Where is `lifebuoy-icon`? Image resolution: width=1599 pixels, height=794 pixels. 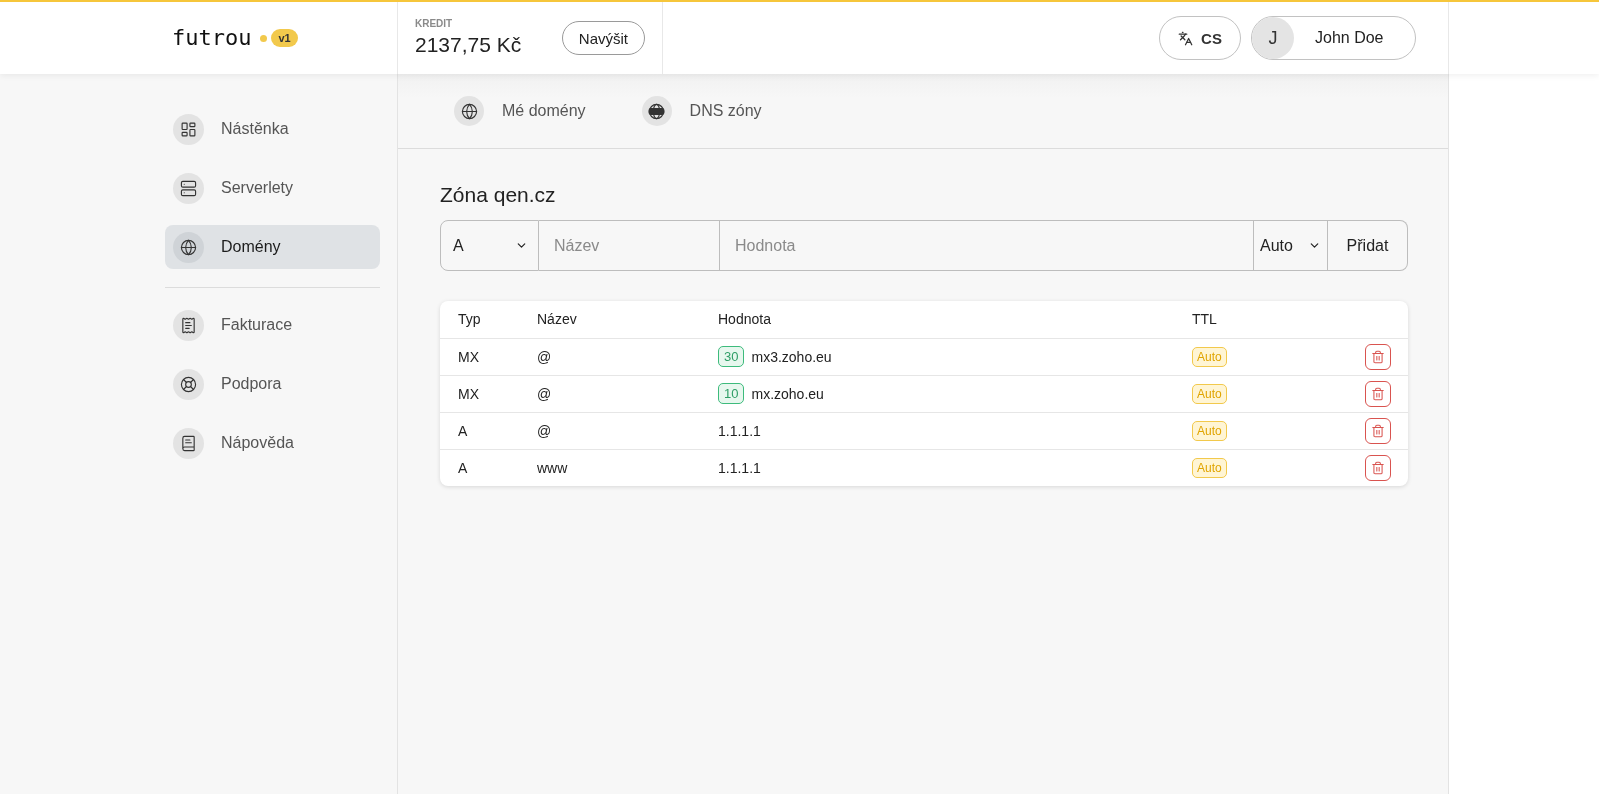
lifebuoy-icon is located at coordinates (188, 384).